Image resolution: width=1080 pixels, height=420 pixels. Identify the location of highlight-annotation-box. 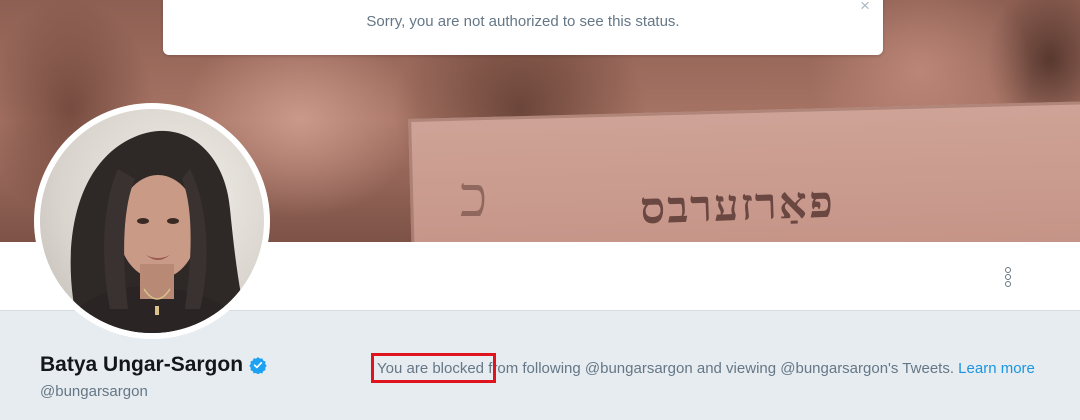
(433, 368).